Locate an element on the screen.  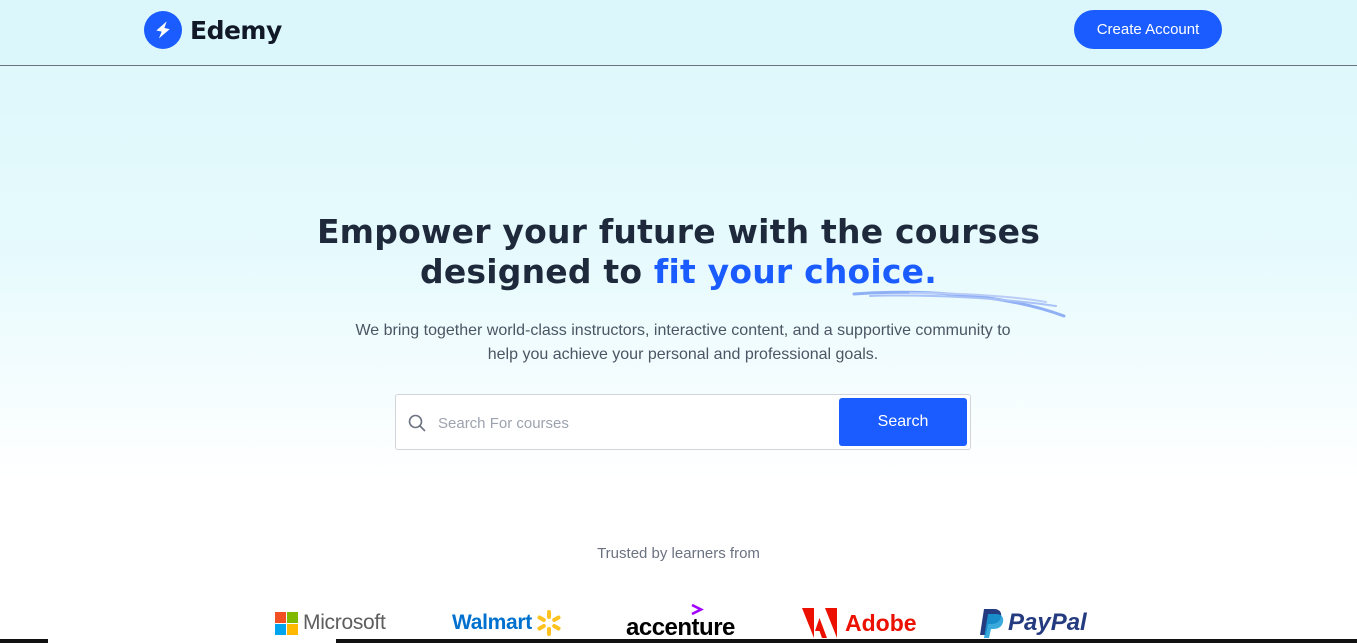
walmart-name: Walmart is located at coordinates (492, 622).